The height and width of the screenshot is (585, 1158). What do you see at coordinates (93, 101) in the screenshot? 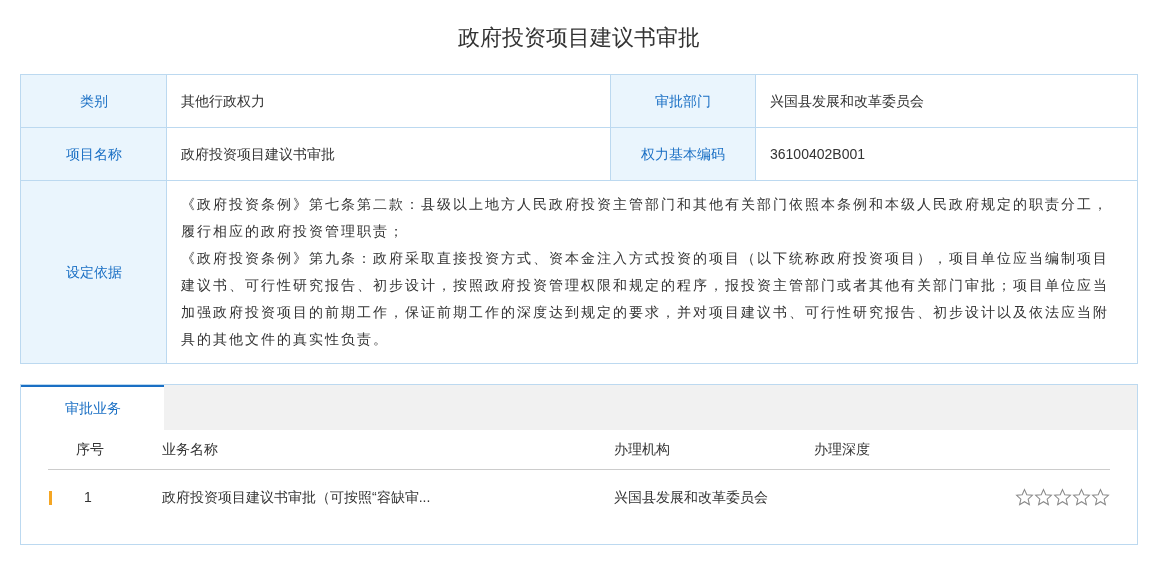
I see `field-label: 类别` at bounding box center [93, 101].